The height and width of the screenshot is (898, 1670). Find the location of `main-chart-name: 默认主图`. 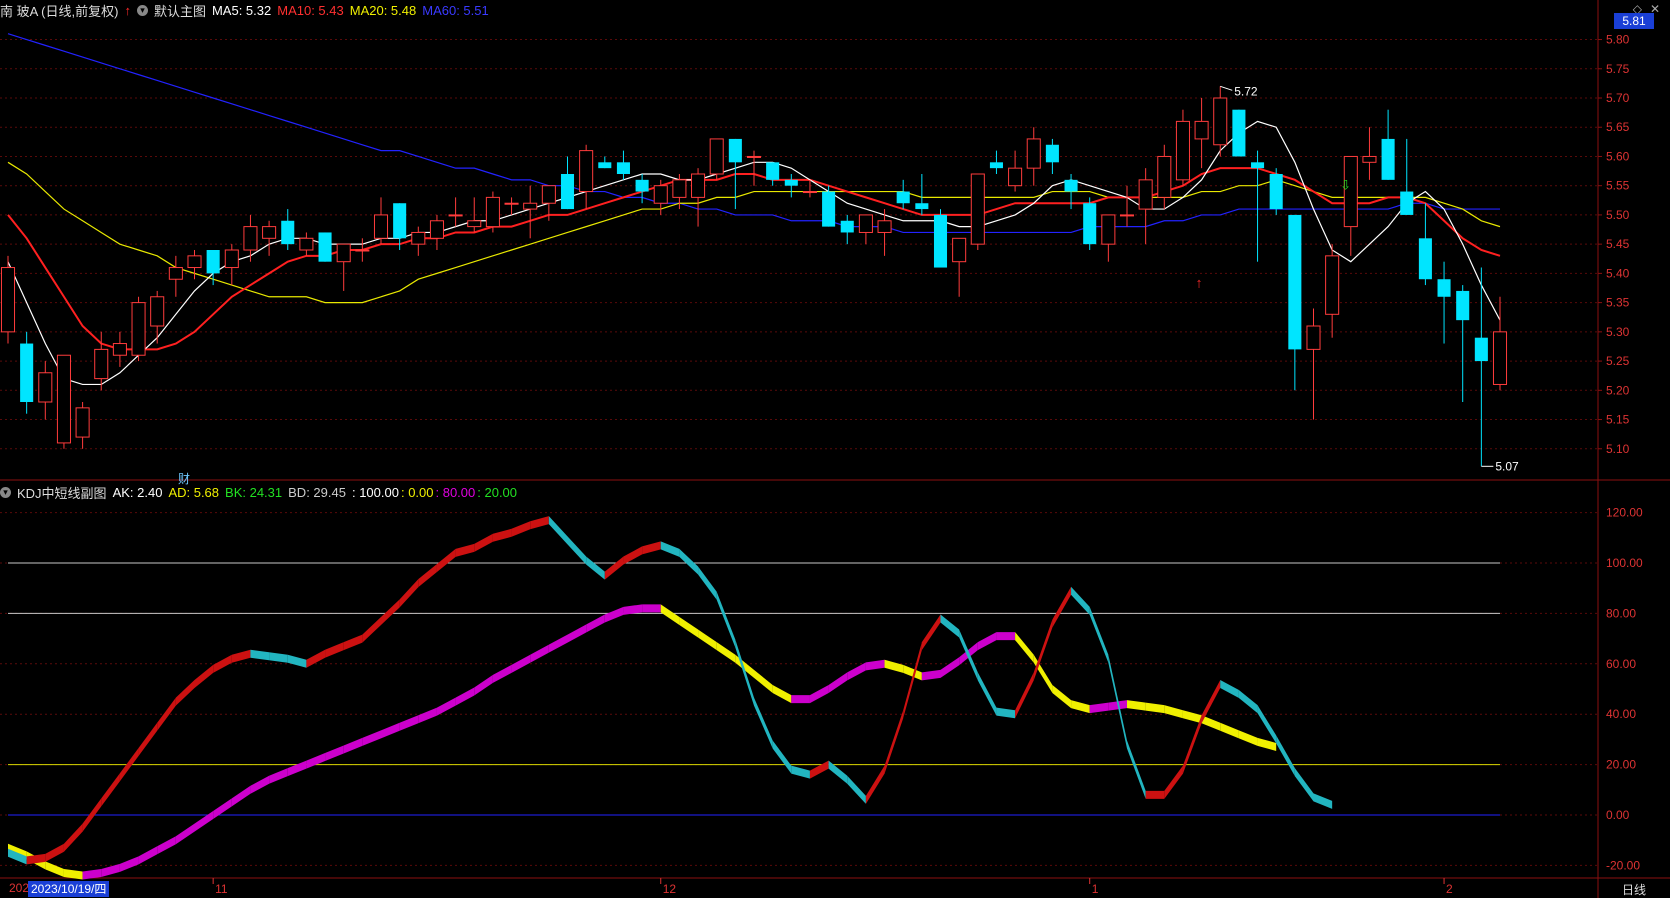

main-chart-name: 默认主图 is located at coordinates (180, 10).